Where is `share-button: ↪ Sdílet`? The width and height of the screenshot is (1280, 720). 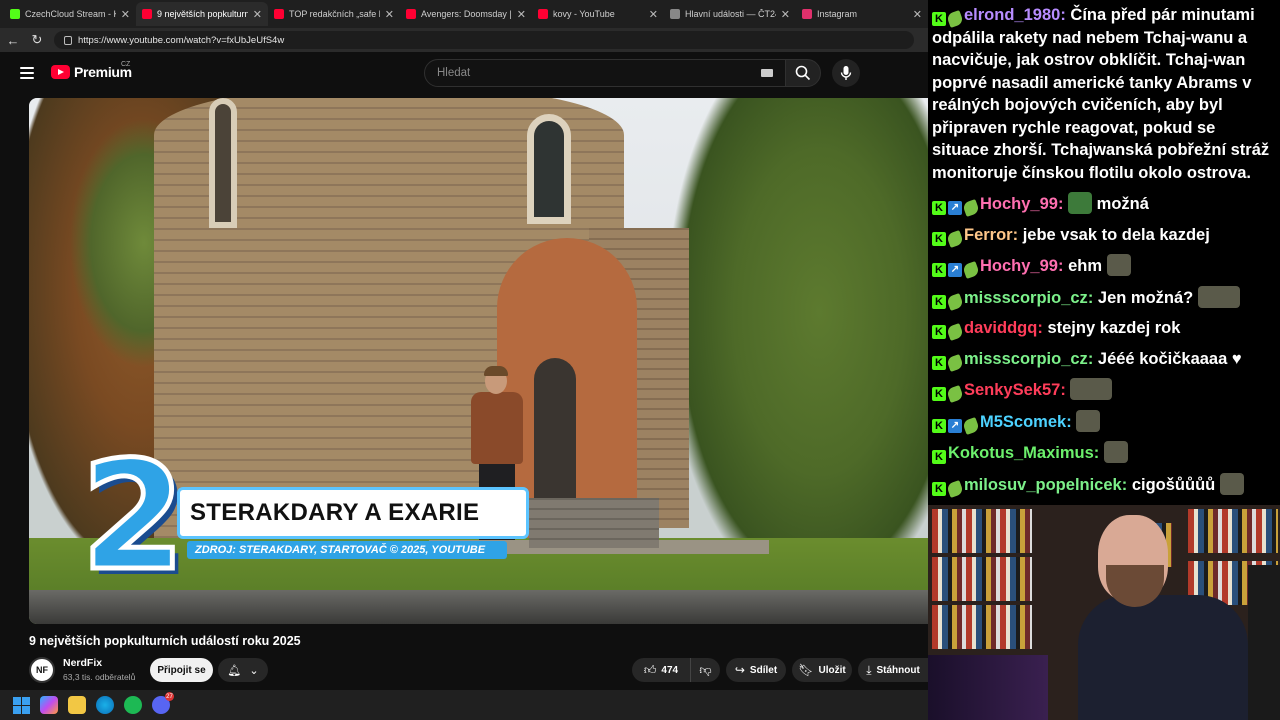
share-button: ↪ Sdílet is located at coordinates (756, 670).